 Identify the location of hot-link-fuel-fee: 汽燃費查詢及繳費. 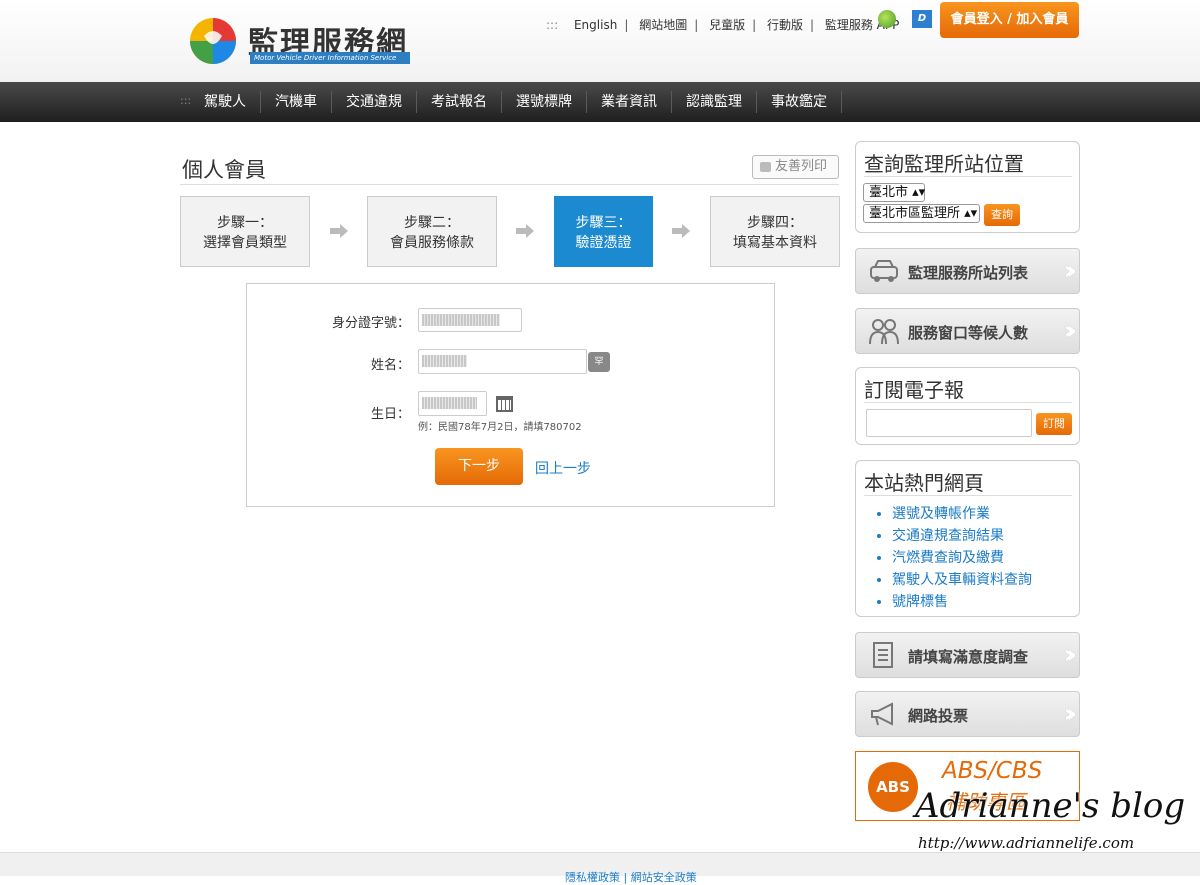
(962, 558).